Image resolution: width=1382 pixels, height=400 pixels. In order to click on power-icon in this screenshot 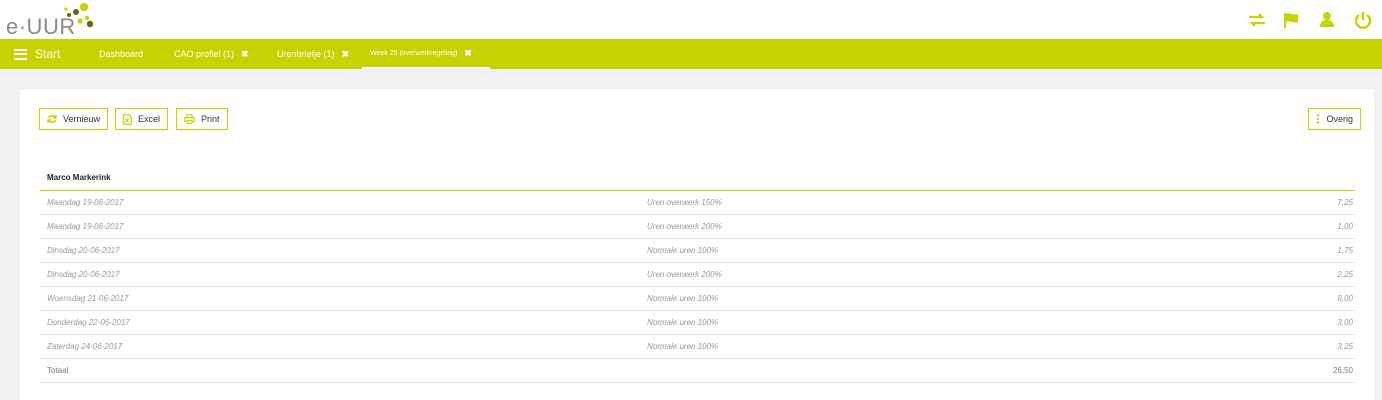, I will do `click(1363, 20)`.